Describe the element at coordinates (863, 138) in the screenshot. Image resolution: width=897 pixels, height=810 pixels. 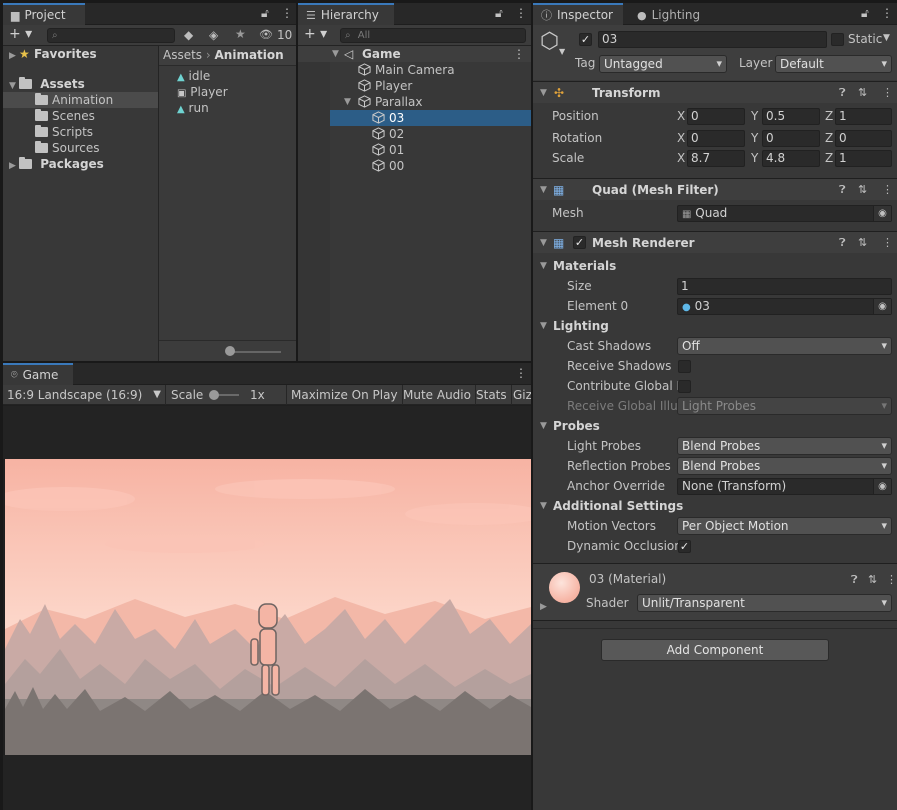
I see `rotation-z-field: 0` at that location.